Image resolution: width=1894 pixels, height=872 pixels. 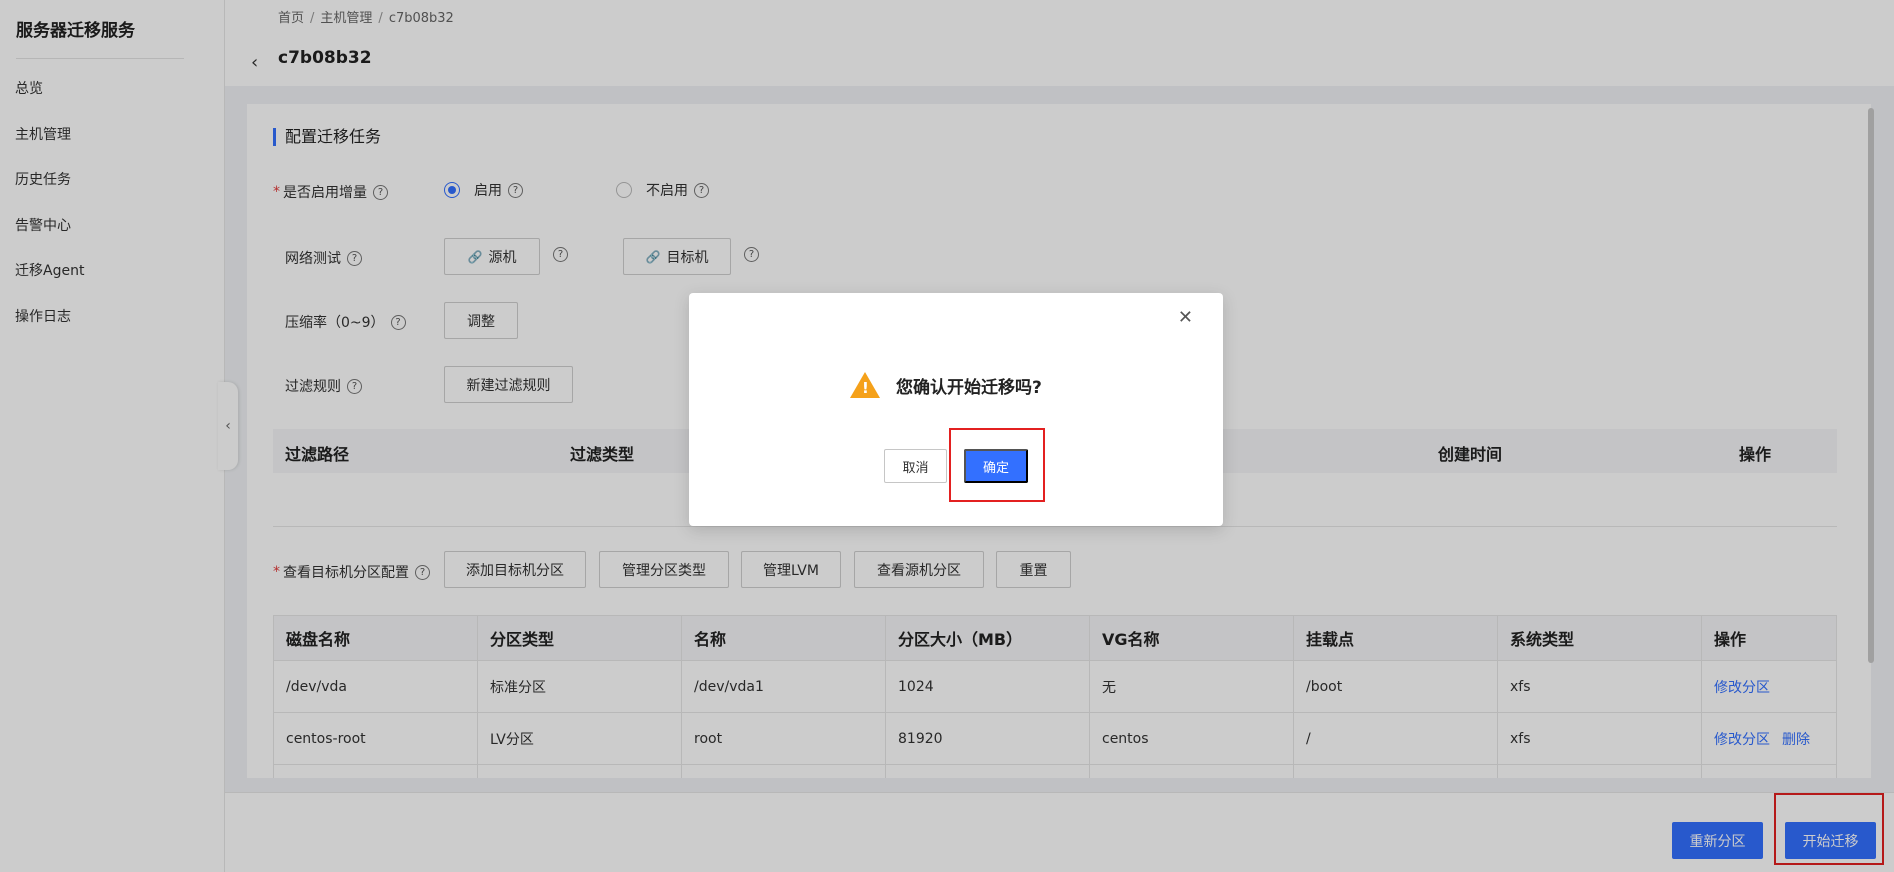 What do you see at coordinates (997, 465) in the screenshot?
I see `highlight-box` at bounding box center [997, 465].